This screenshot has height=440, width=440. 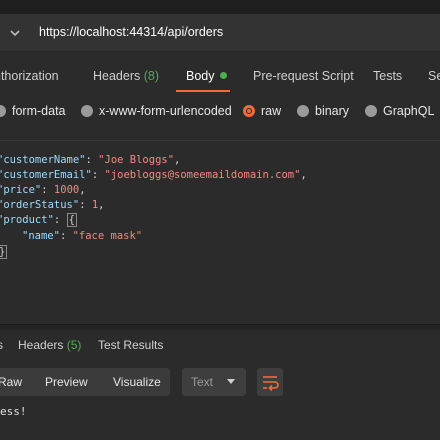 I want to click on window-top-strip, so click(x=220, y=7).